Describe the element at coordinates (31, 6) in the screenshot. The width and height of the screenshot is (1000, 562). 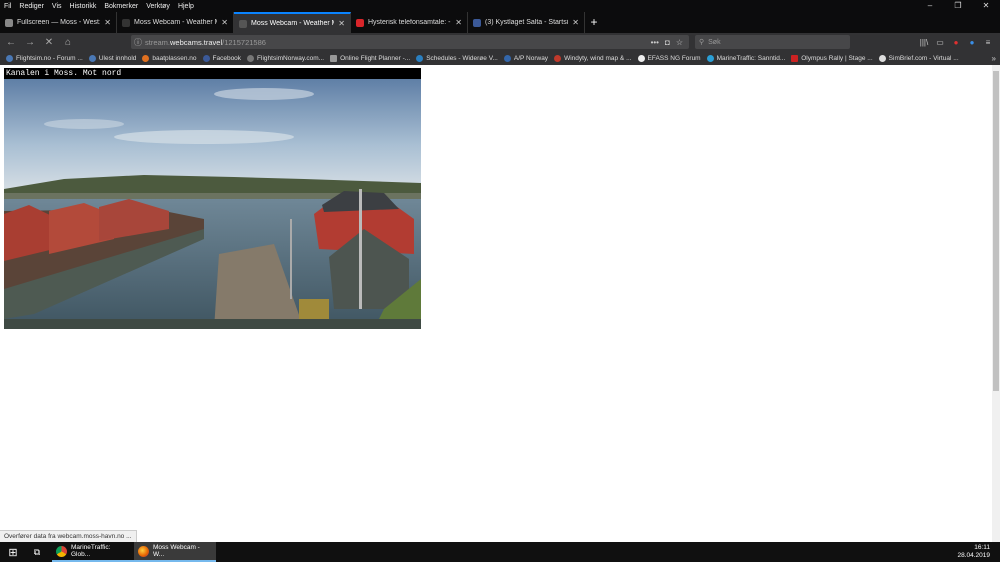
I see `menu-edit: Rediger` at that location.